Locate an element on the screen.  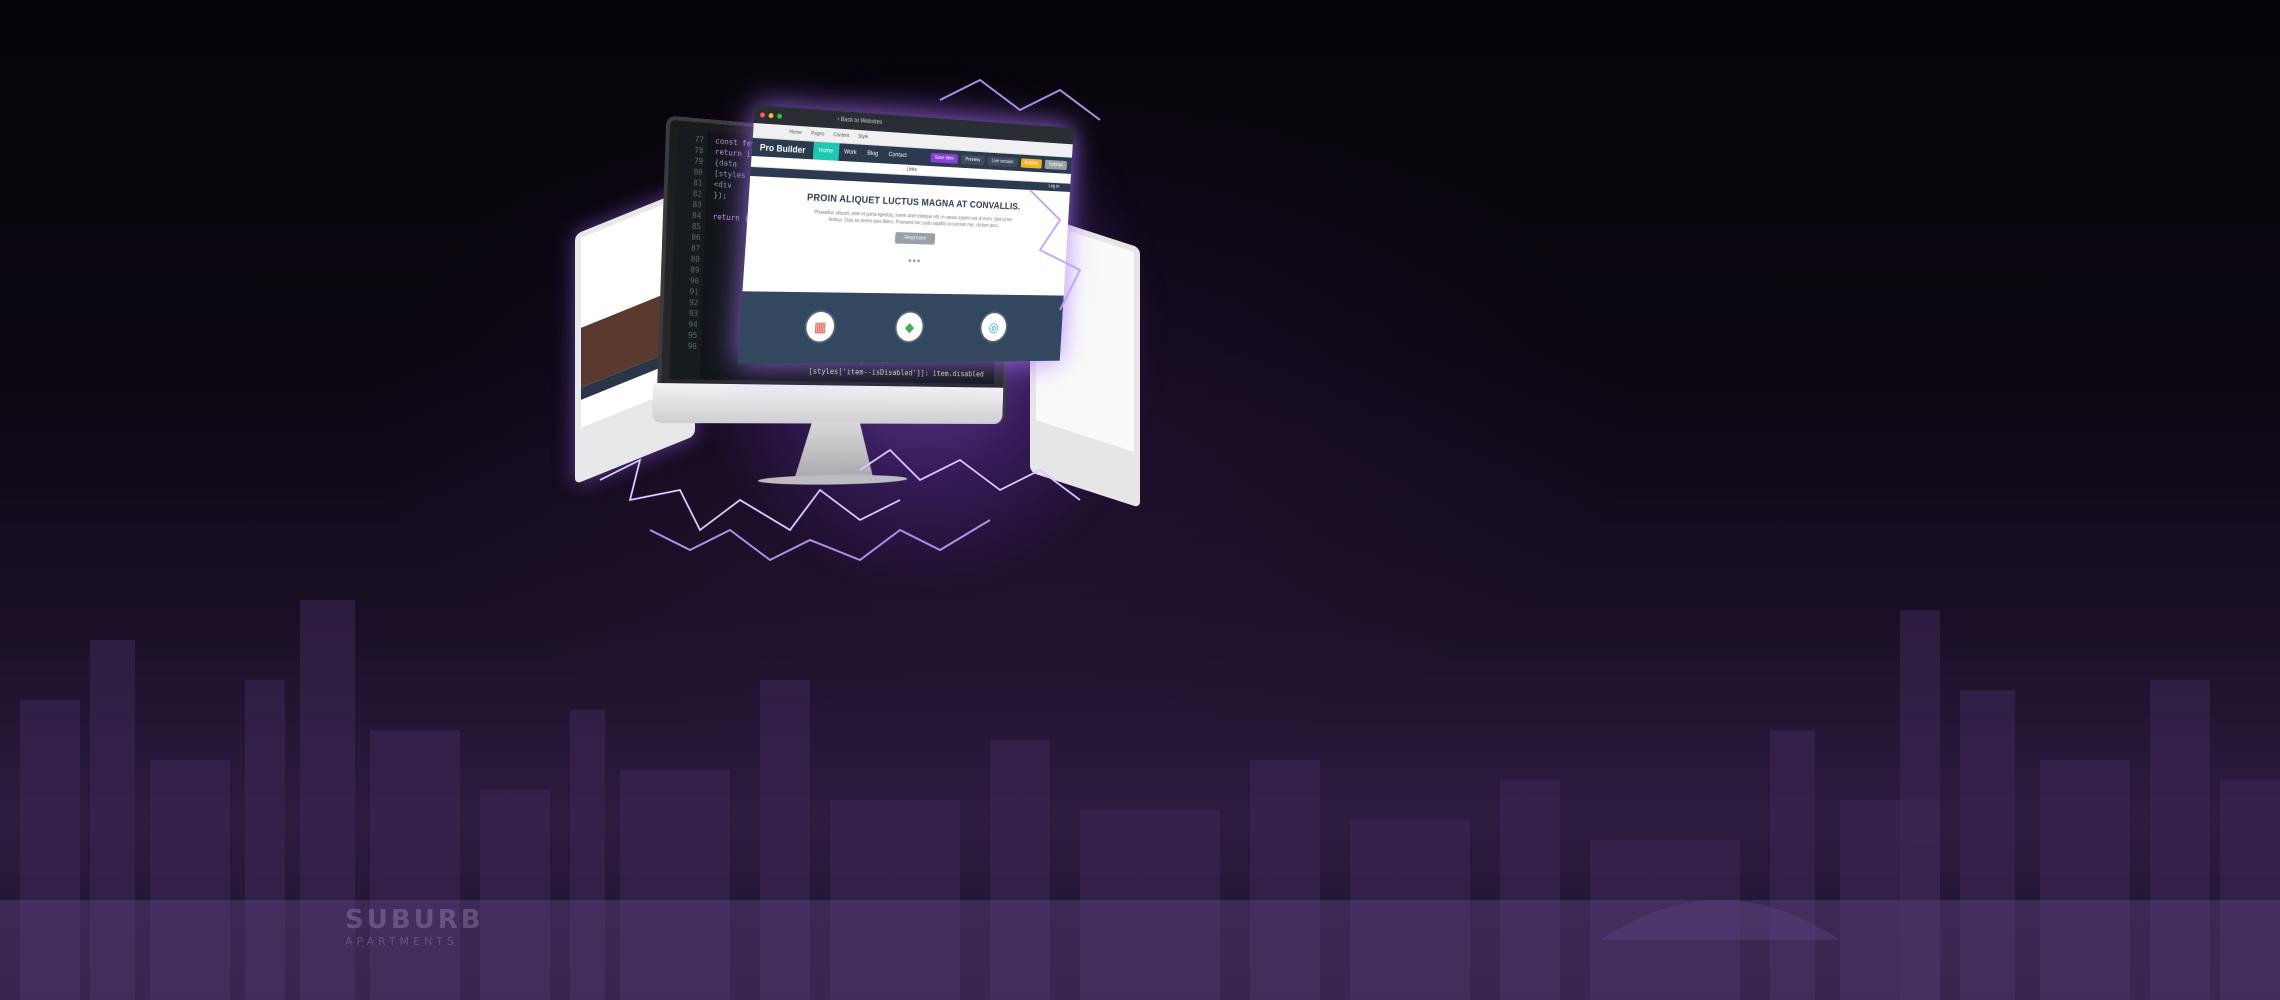
city-sign: SUBURB APARTMENTS is located at coordinates (414, 926).